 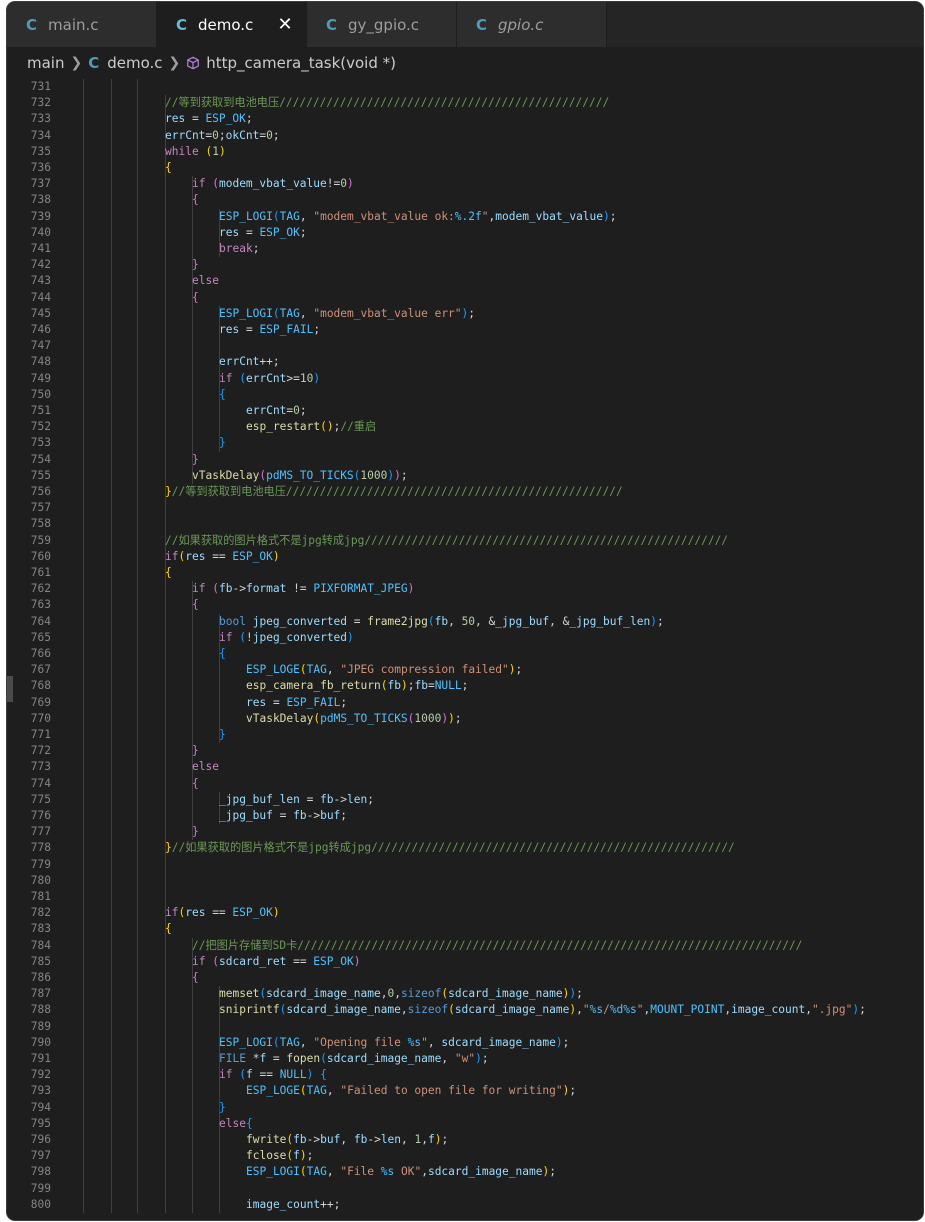 What do you see at coordinates (465, 87) in the screenshot?
I see `code-line: 731` at bounding box center [465, 87].